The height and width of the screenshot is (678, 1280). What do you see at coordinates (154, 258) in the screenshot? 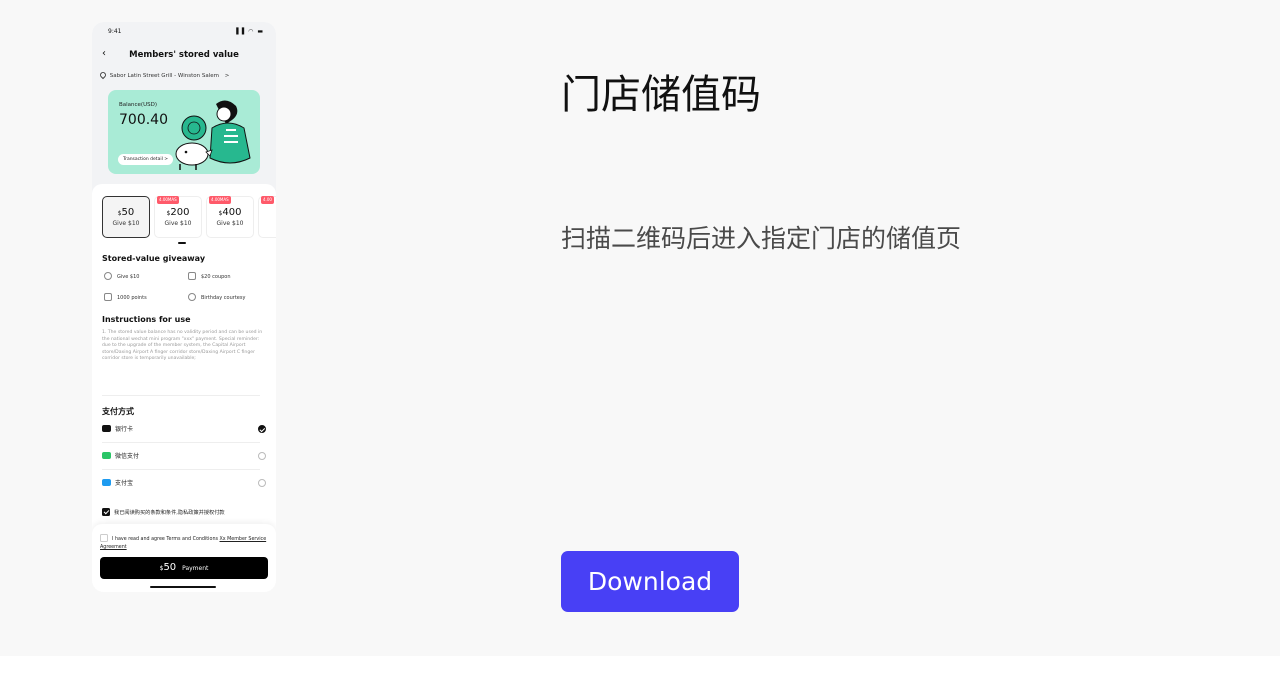
I see `giveaway-title: Stored-value giveaway` at bounding box center [154, 258].